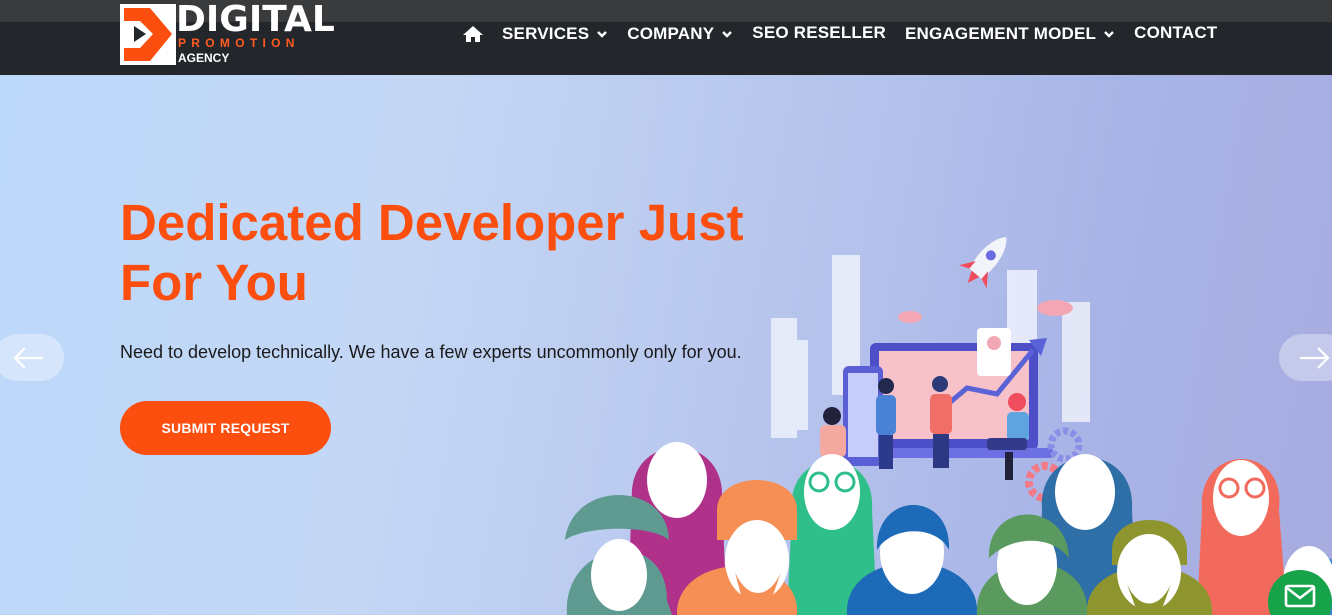 The image size is (1332, 615). Describe the element at coordinates (473, 34) in the screenshot. I see `home-icon` at that location.